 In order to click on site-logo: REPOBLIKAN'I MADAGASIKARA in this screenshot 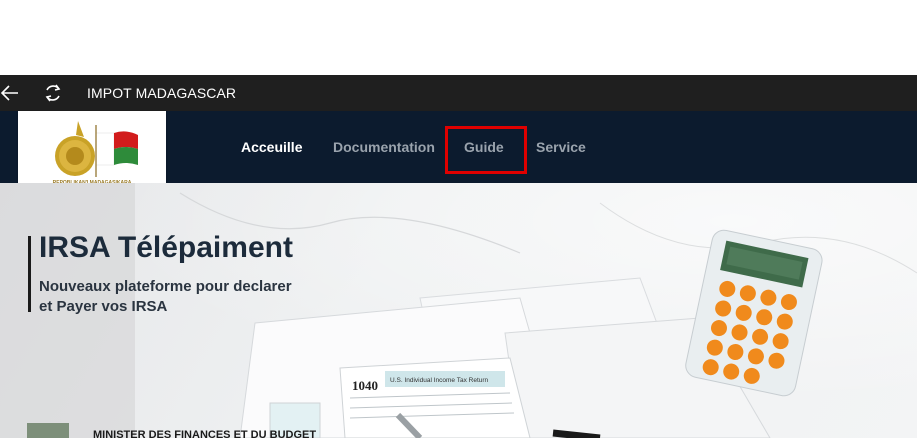, I will do `click(92, 152)`.